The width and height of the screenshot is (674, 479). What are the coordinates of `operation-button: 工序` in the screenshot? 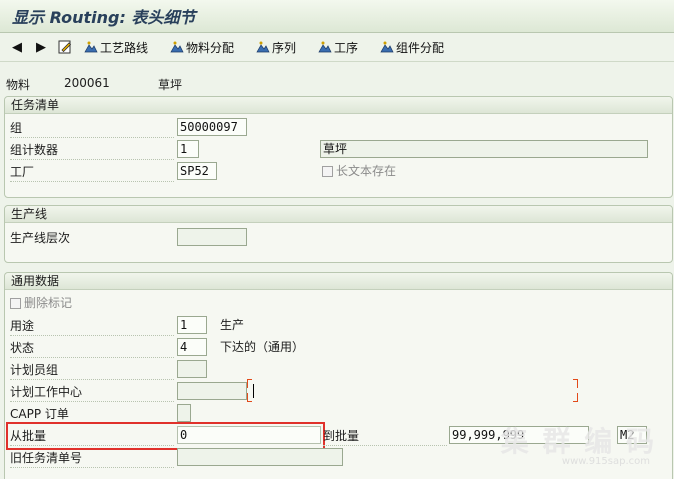 It's located at (338, 47).